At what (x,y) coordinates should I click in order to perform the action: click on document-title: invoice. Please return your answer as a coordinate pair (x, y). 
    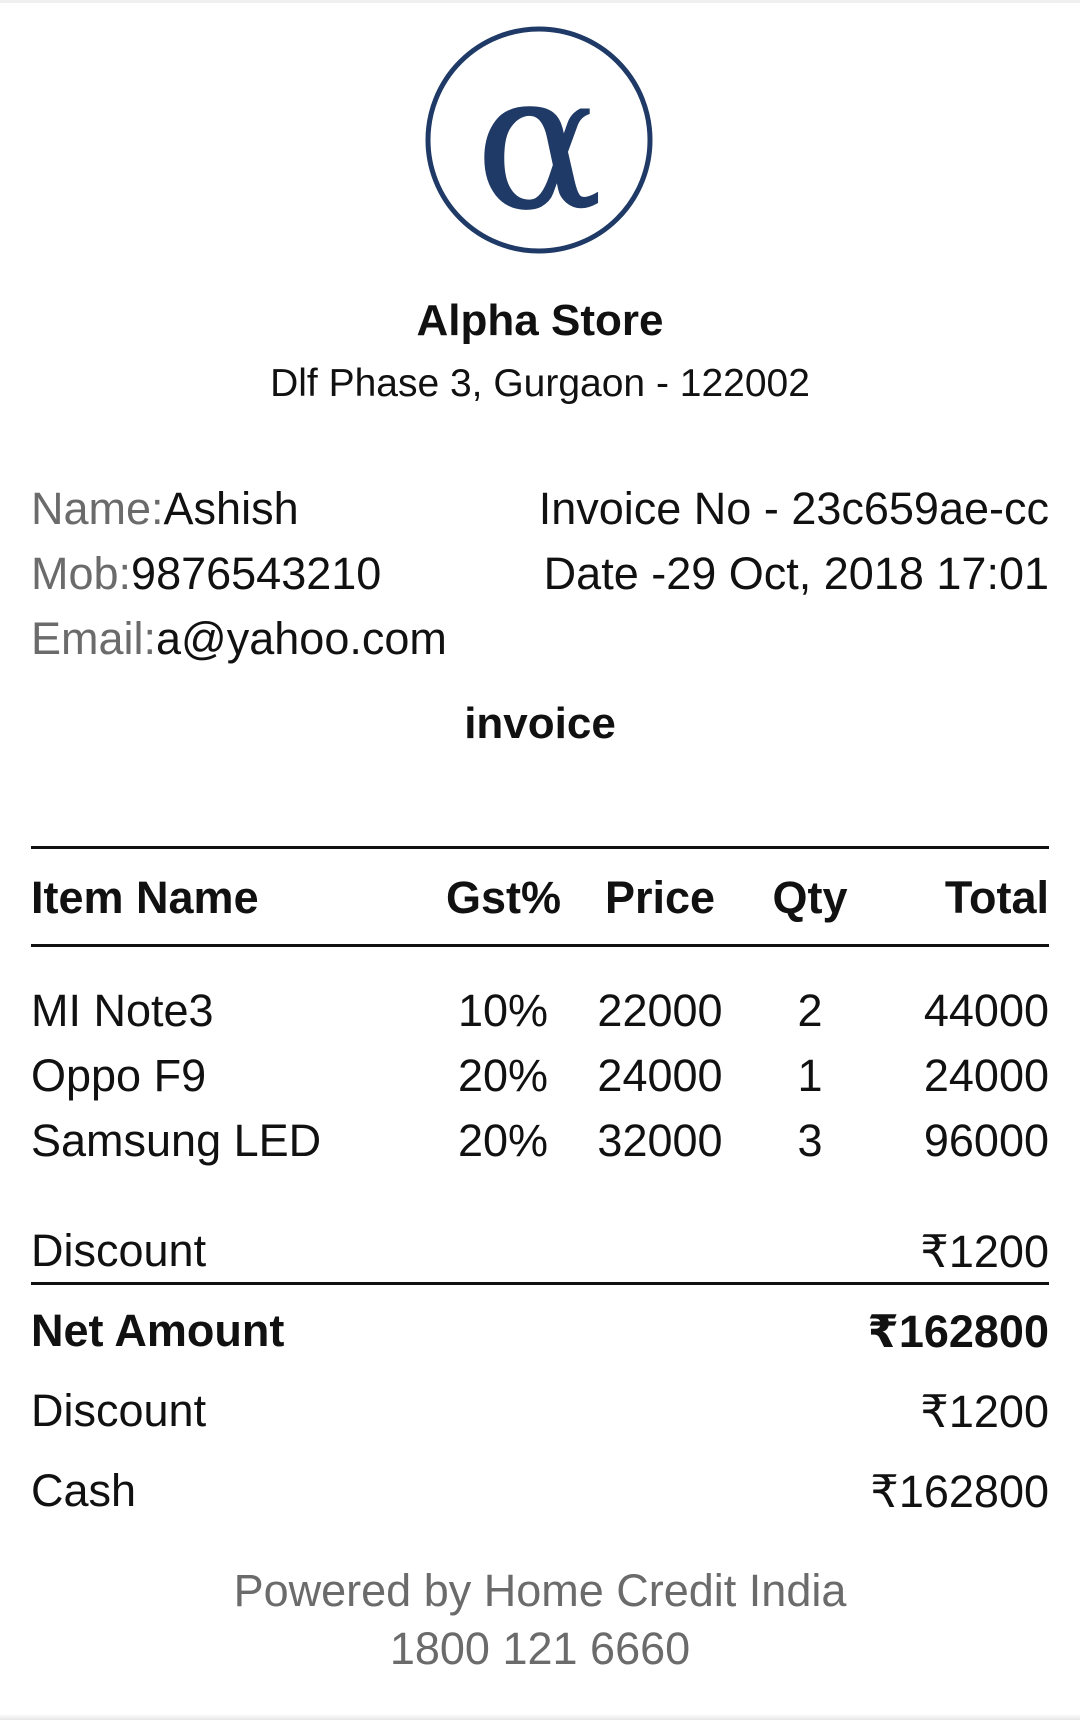
    Looking at the image, I should click on (540, 723).